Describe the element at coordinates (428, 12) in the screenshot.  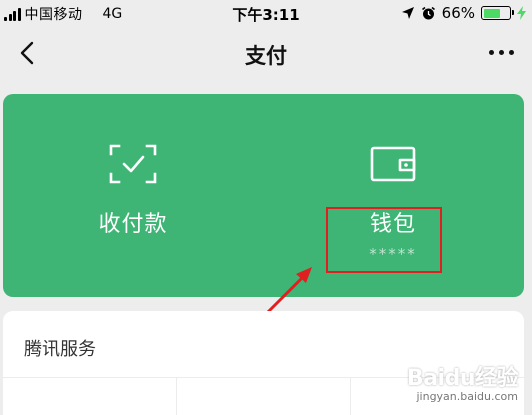
I see `alarm-clock-icon` at that location.